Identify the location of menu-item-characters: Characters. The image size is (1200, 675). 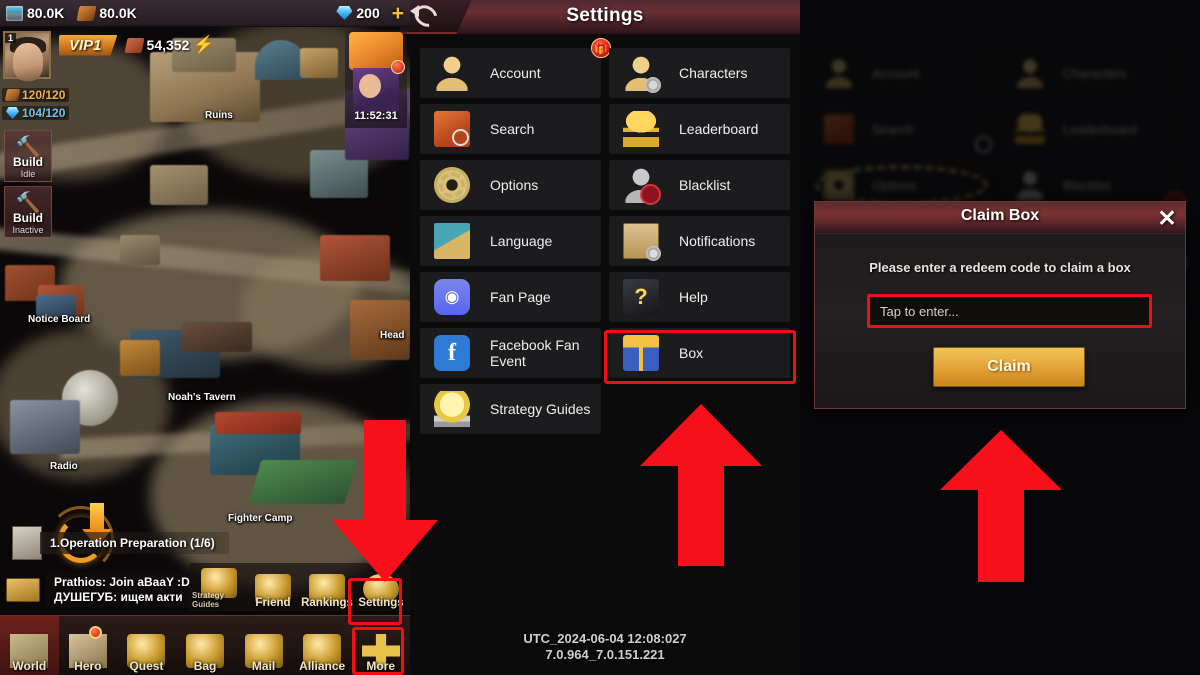
(699, 73).